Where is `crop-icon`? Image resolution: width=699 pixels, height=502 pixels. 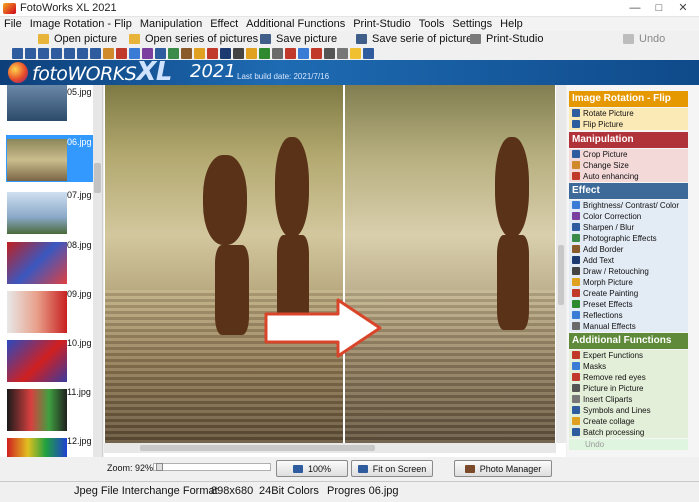
crop-icon is located at coordinates (95, 53).